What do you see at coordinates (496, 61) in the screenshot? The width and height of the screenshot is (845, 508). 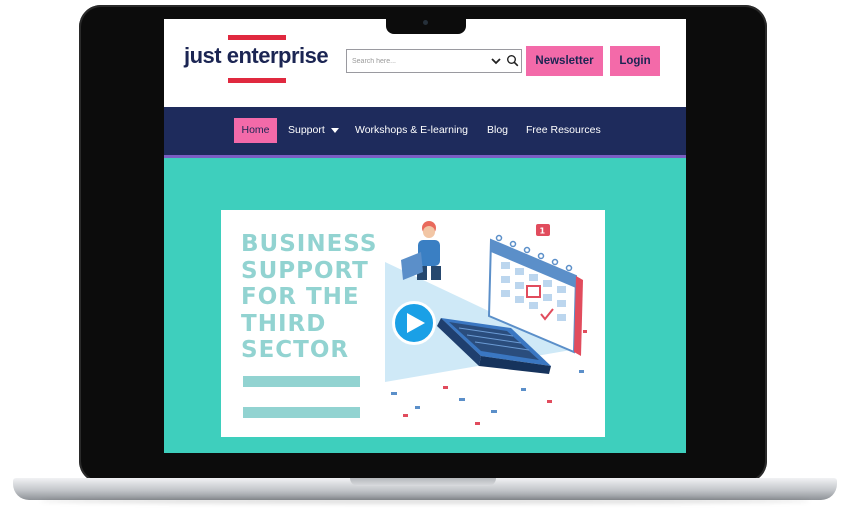 I see `chevron-down-icon` at bounding box center [496, 61].